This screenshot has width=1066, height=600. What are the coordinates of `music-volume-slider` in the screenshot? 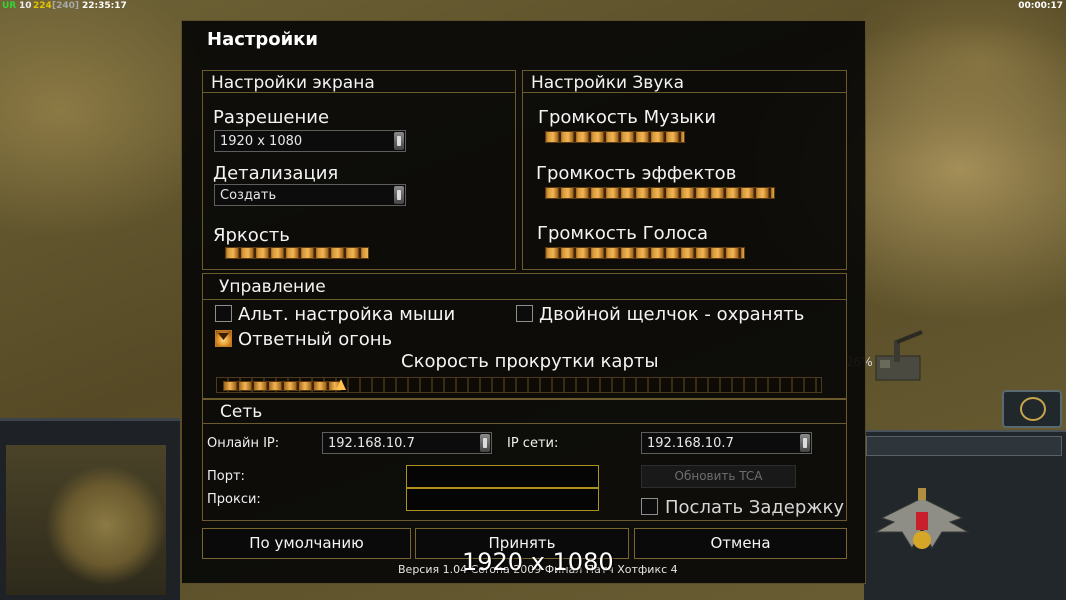 It's located at (700, 137).